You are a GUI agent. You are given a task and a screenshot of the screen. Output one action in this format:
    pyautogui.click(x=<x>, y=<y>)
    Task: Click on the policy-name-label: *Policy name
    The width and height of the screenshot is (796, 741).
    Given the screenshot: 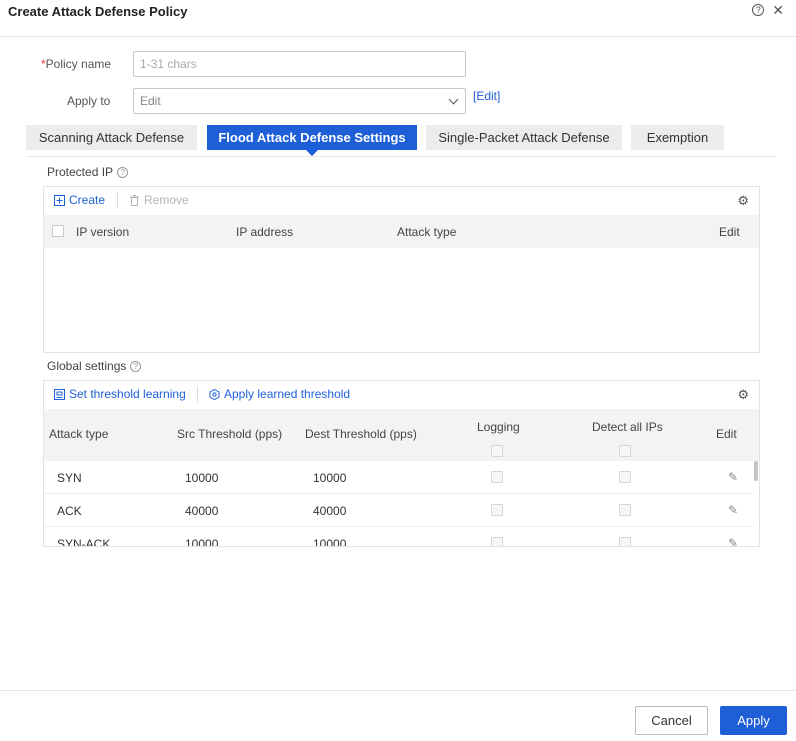 What is the action you would take?
    pyautogui.click(x=76, y=64)
    